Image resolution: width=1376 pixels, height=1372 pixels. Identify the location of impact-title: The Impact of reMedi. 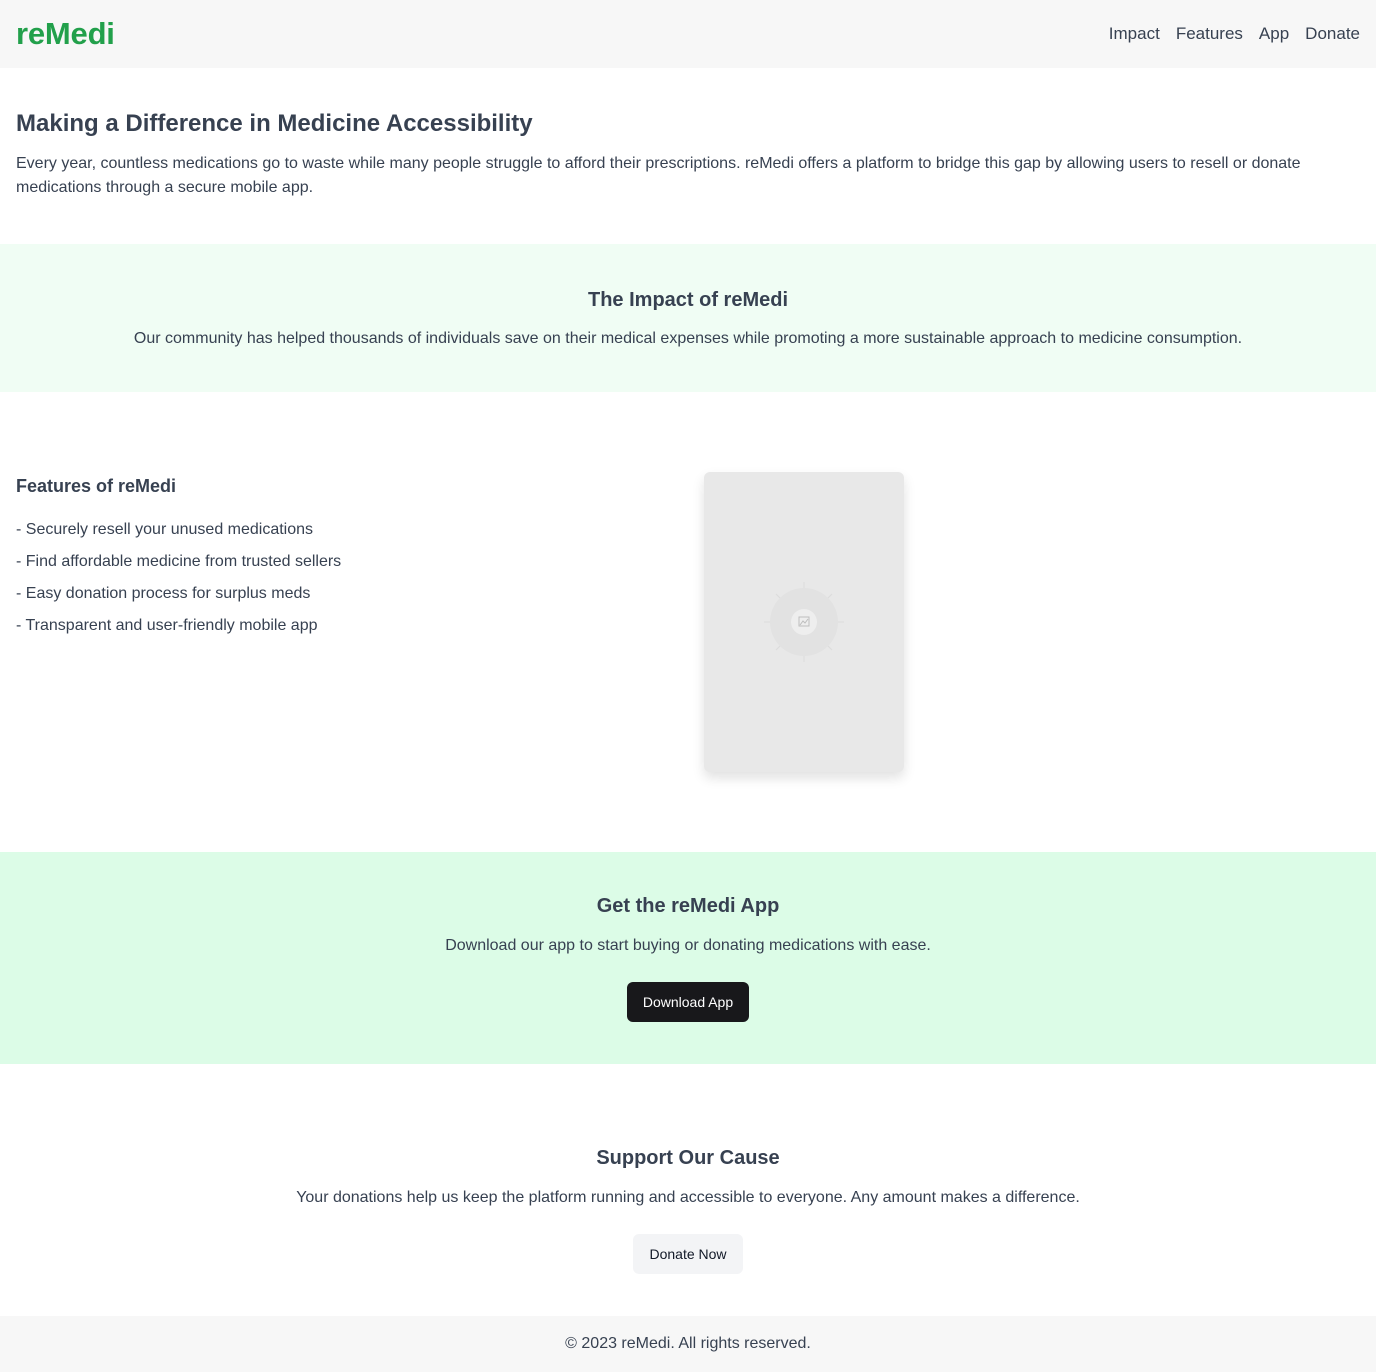
(688, 300).